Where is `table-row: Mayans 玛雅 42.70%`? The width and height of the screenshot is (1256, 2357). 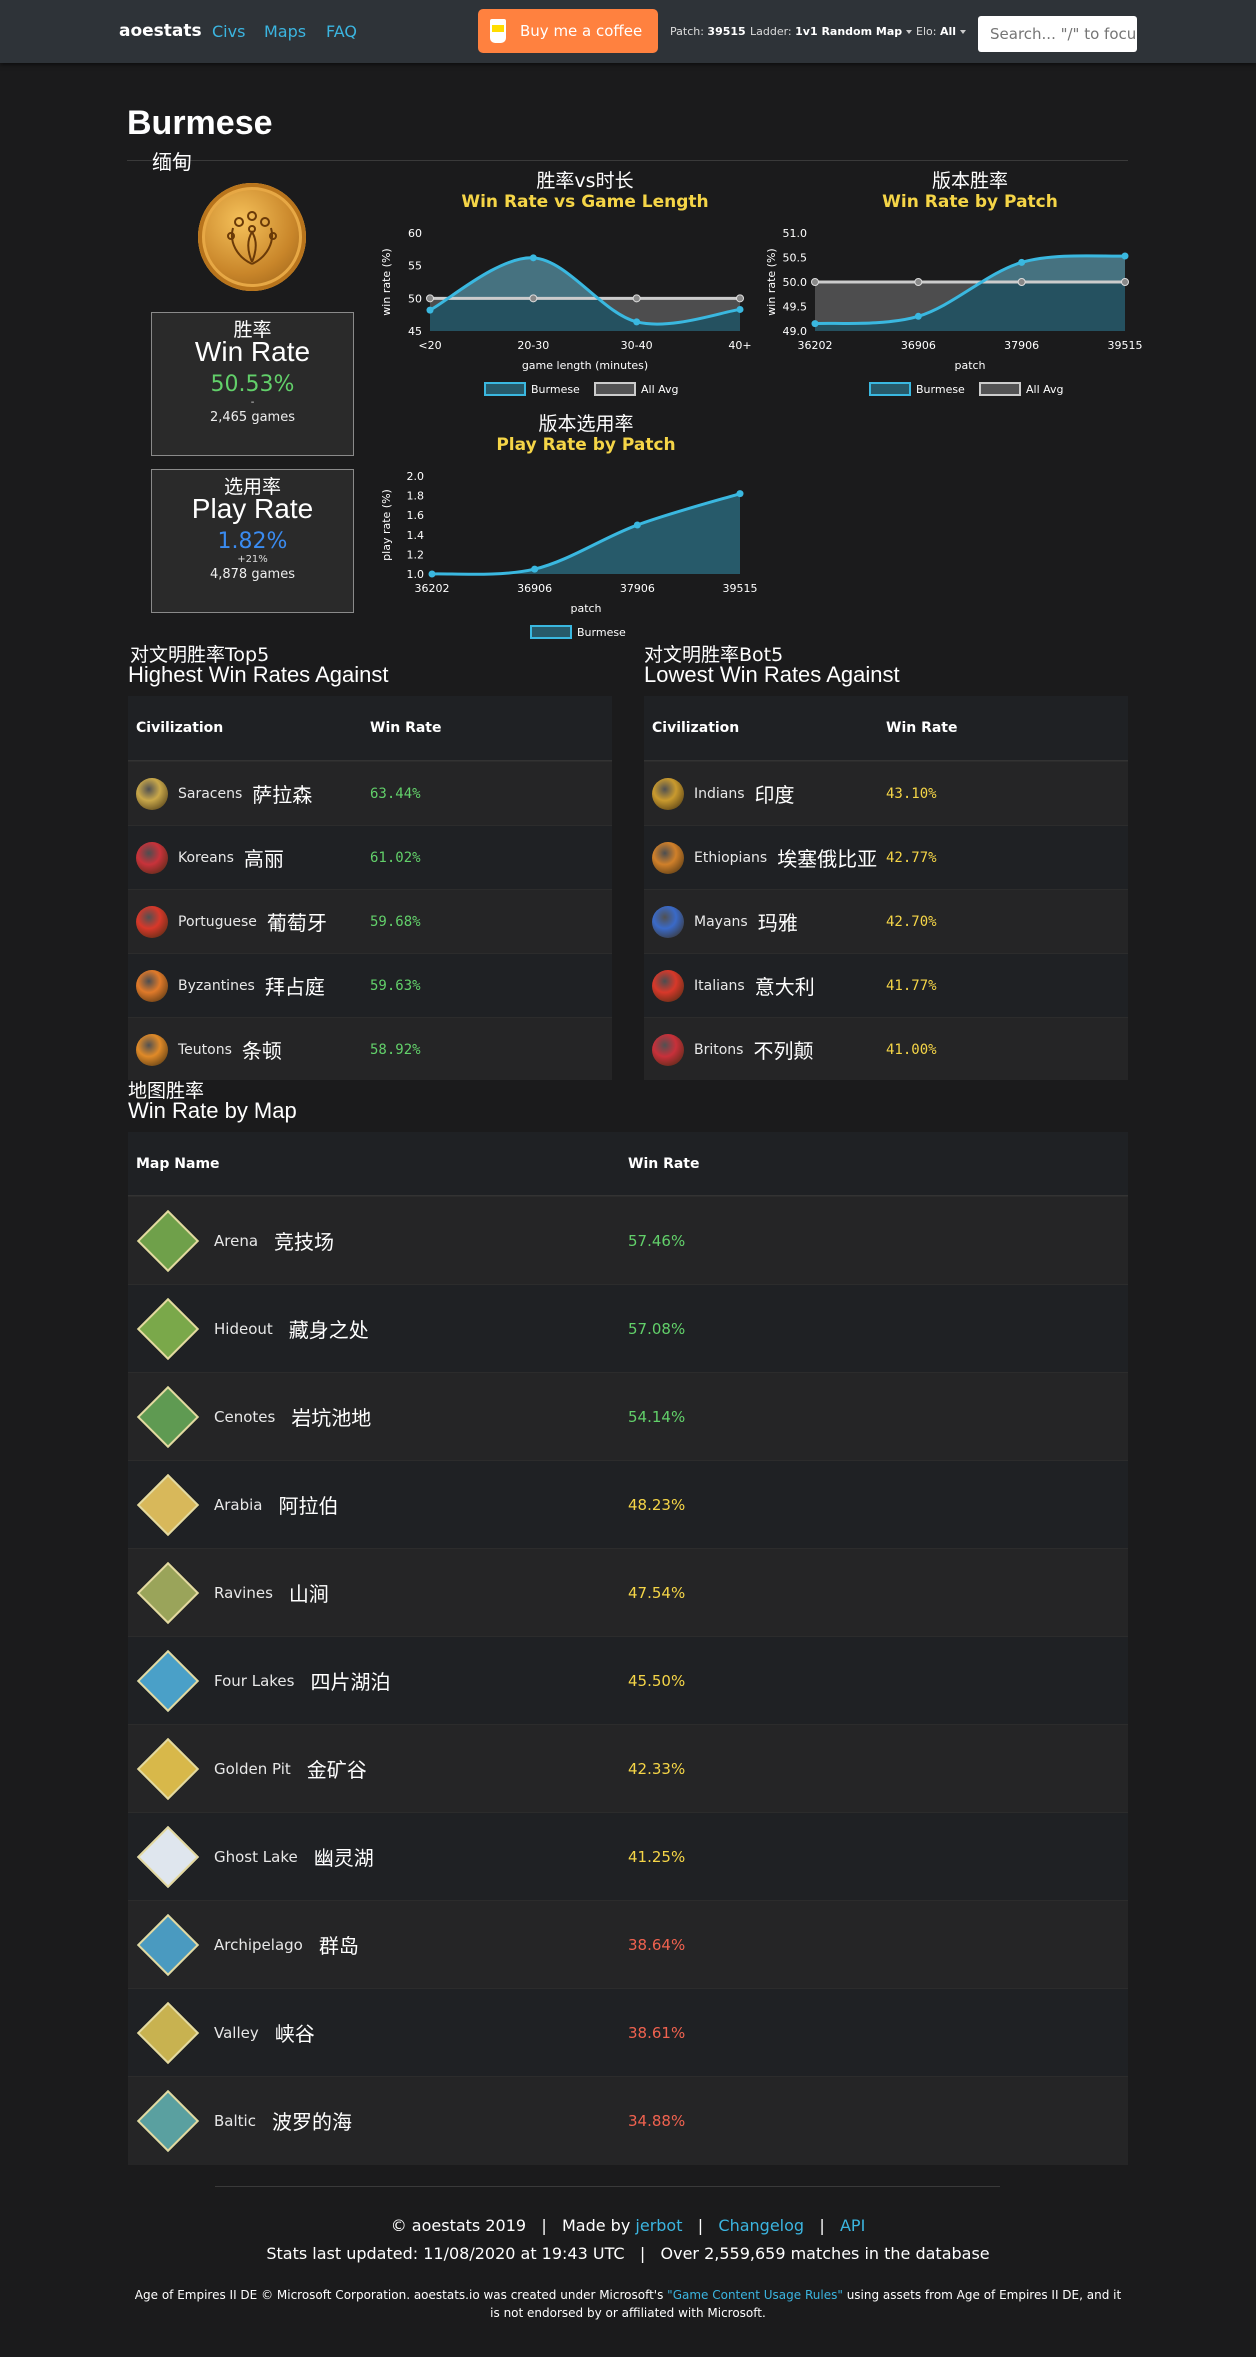 table-row: Mayans 玛雅 42.70% is located at coordinates (886, 921).